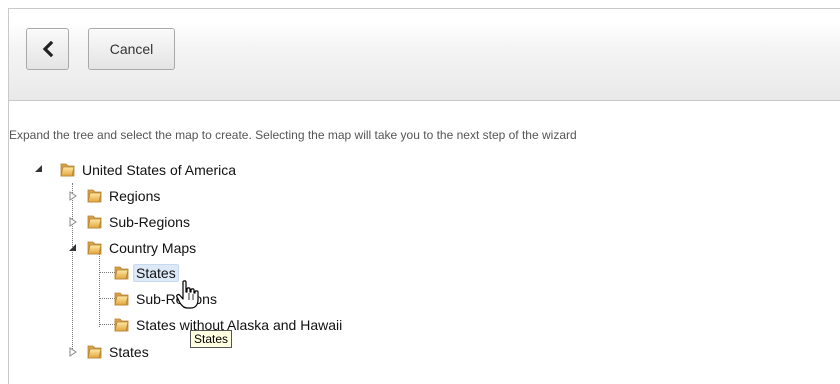 The width and height of the screenshot is (840, 384). I want to click on back-button, so click(47, 49).